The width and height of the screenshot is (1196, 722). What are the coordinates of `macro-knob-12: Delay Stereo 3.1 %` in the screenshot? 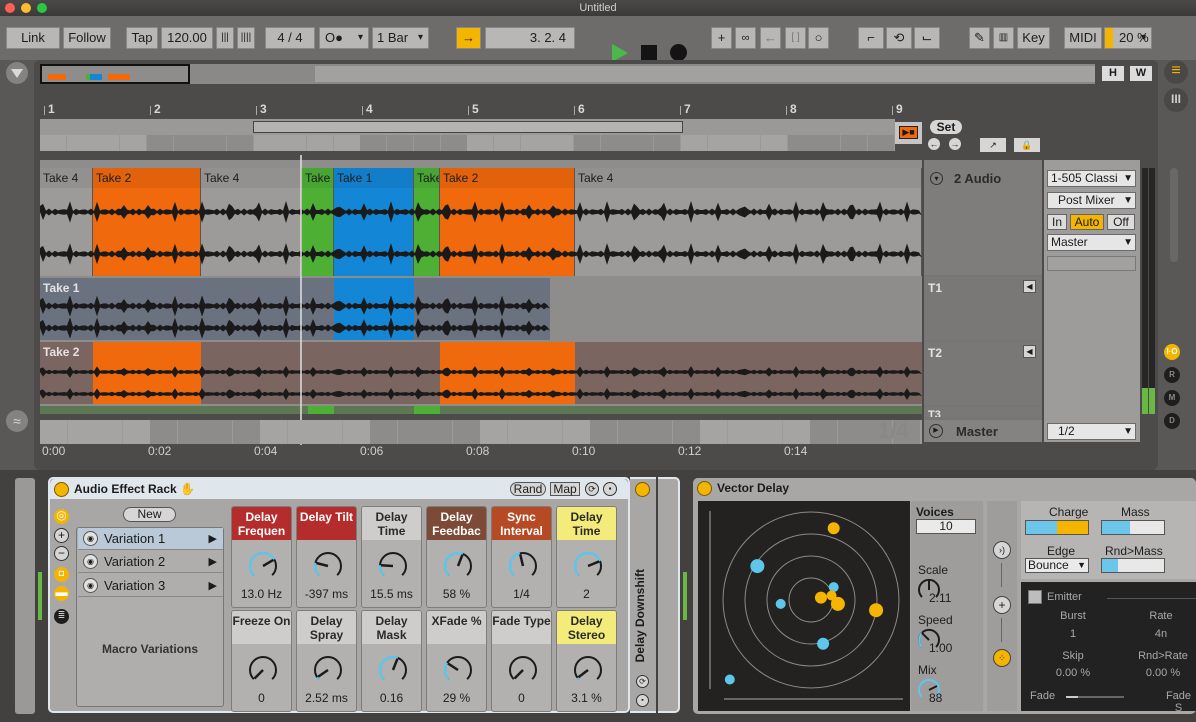 It's located at (586, 661).